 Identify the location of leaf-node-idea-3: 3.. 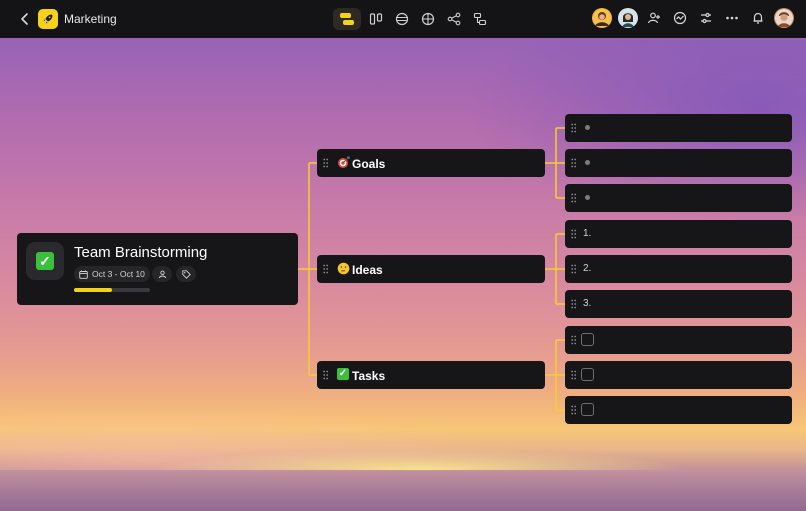
(678, 304).